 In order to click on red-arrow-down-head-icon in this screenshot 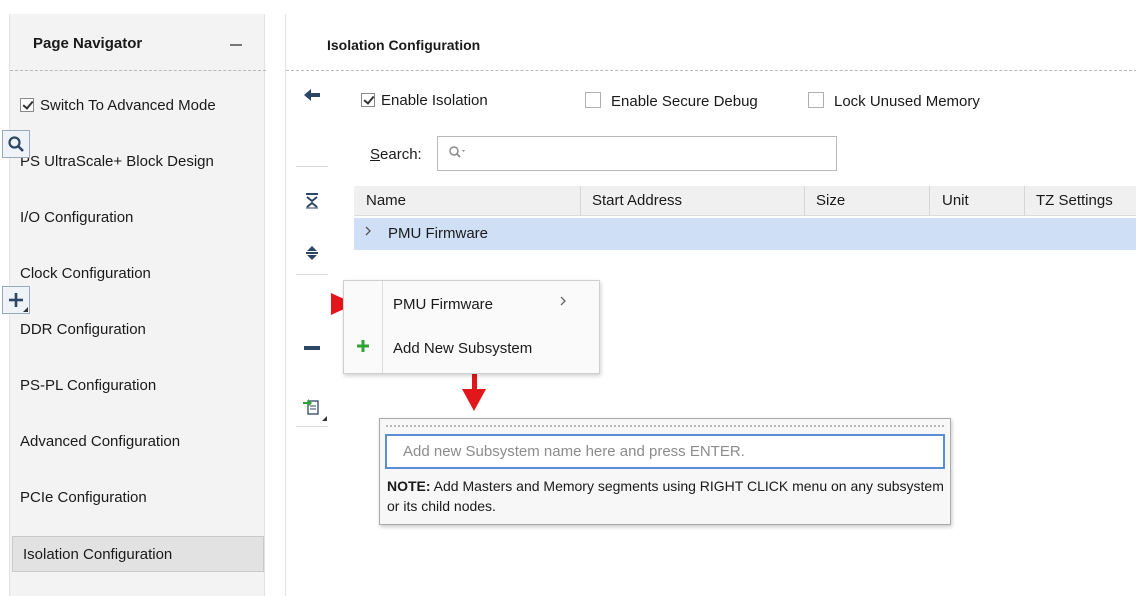, I will do `click(474, 400)`.